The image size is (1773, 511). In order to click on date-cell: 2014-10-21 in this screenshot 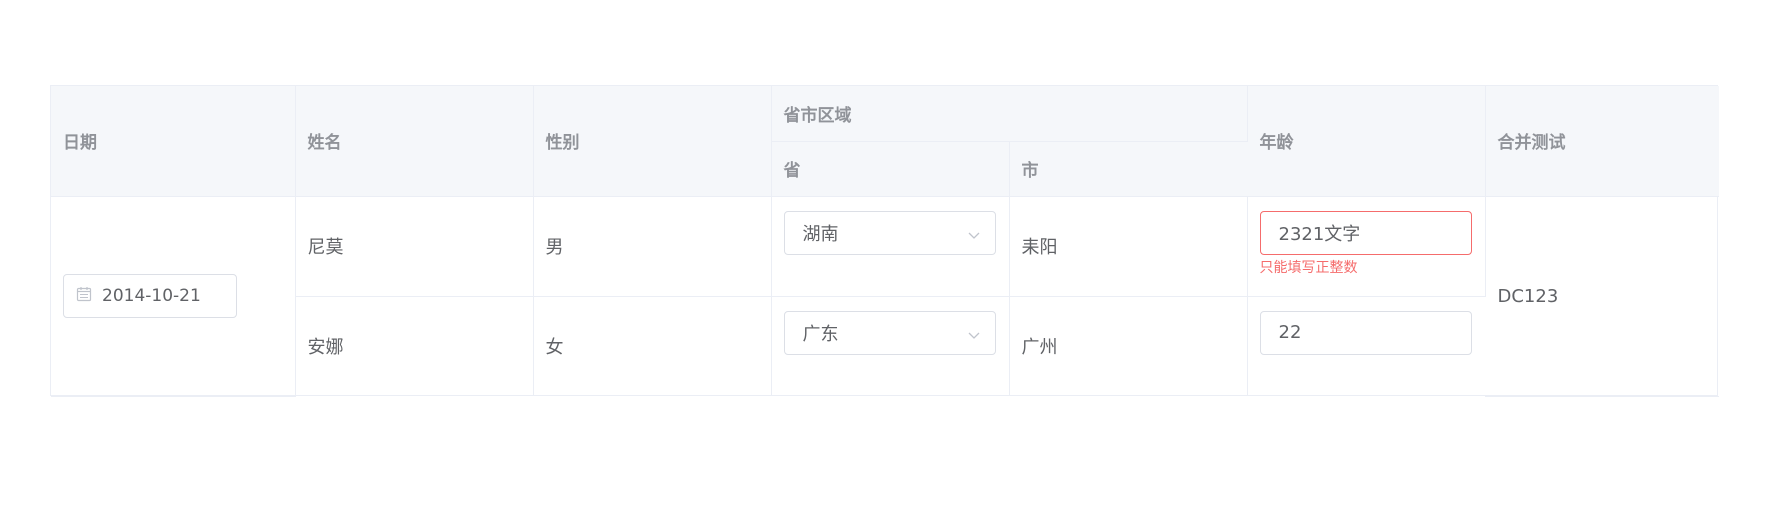, I will do `click(173, 296)`.